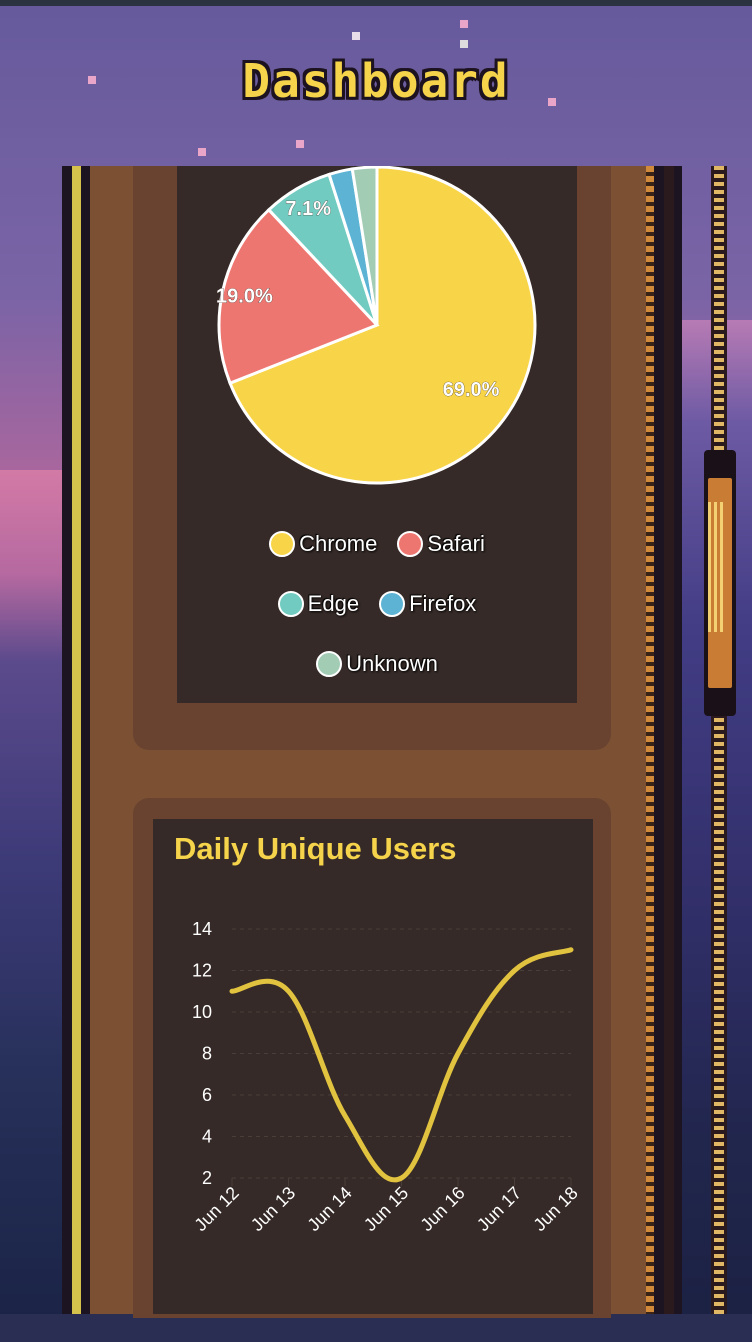 This screenshot has width=752, height=1342. I want to click on legend-item-unknown: Unknown, so click(377, 664).